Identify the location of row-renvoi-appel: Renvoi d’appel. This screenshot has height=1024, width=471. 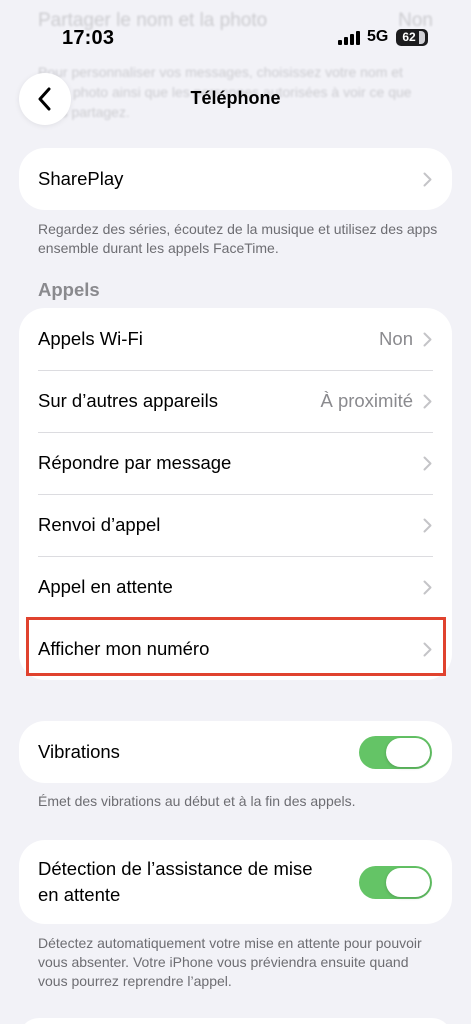
(235, 525).